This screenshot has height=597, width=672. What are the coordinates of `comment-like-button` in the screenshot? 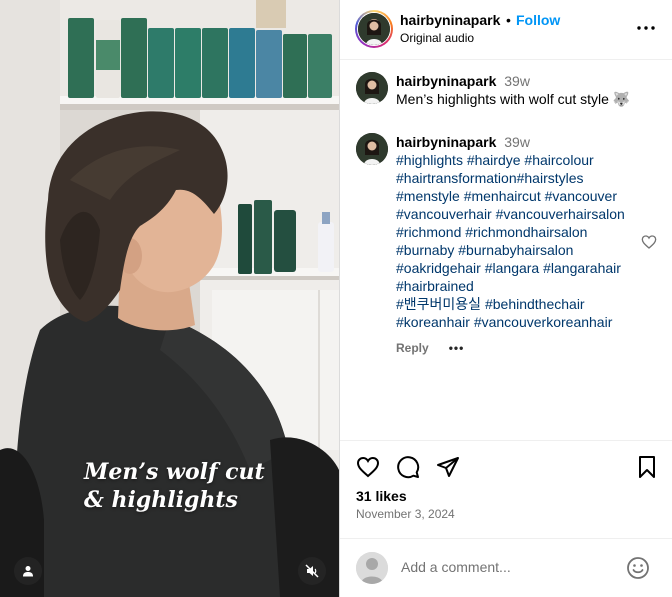 It's located at (649, 244).